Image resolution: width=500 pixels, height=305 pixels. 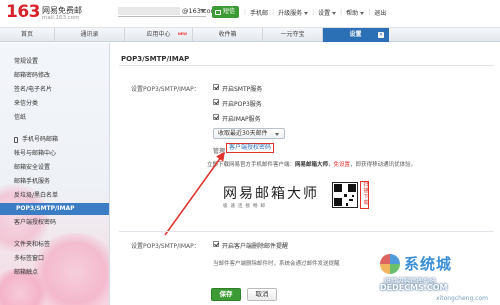 What do you see at coordinates (54, 181) in the screenshot?
I see `sidebar-item-mobile-service: 邮箱手机服务` at bounding box center [54, 181].